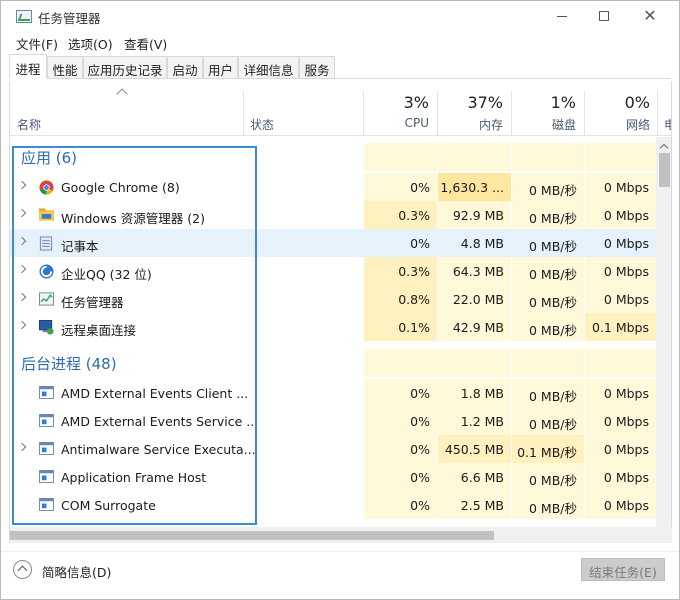 The height and width of the screenshot is (600, 680). I want to click on maximize-icon, so click(604, 16).